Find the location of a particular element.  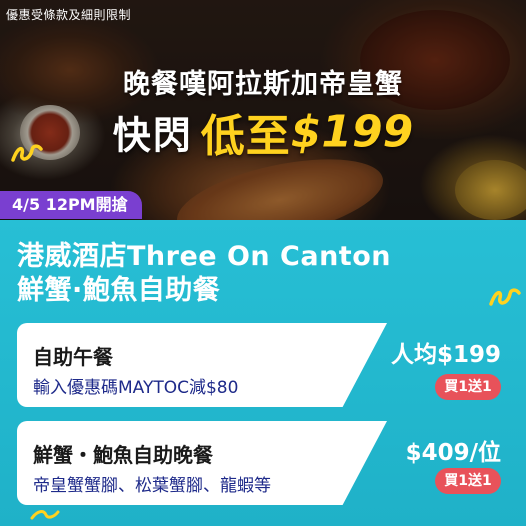

hotel-name: 港威酒店Three On Canton is located at coordinates (204, 256).